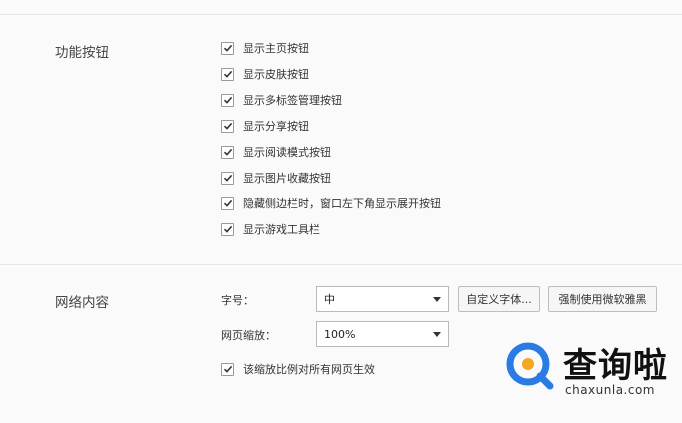 The height and width of the screenshot is (423, 682). What do you see at coordinates (309, 369) in the screenshot?
I see `option-label: 该缩放比例对所有网页生效` at bounding box center [309, 369].